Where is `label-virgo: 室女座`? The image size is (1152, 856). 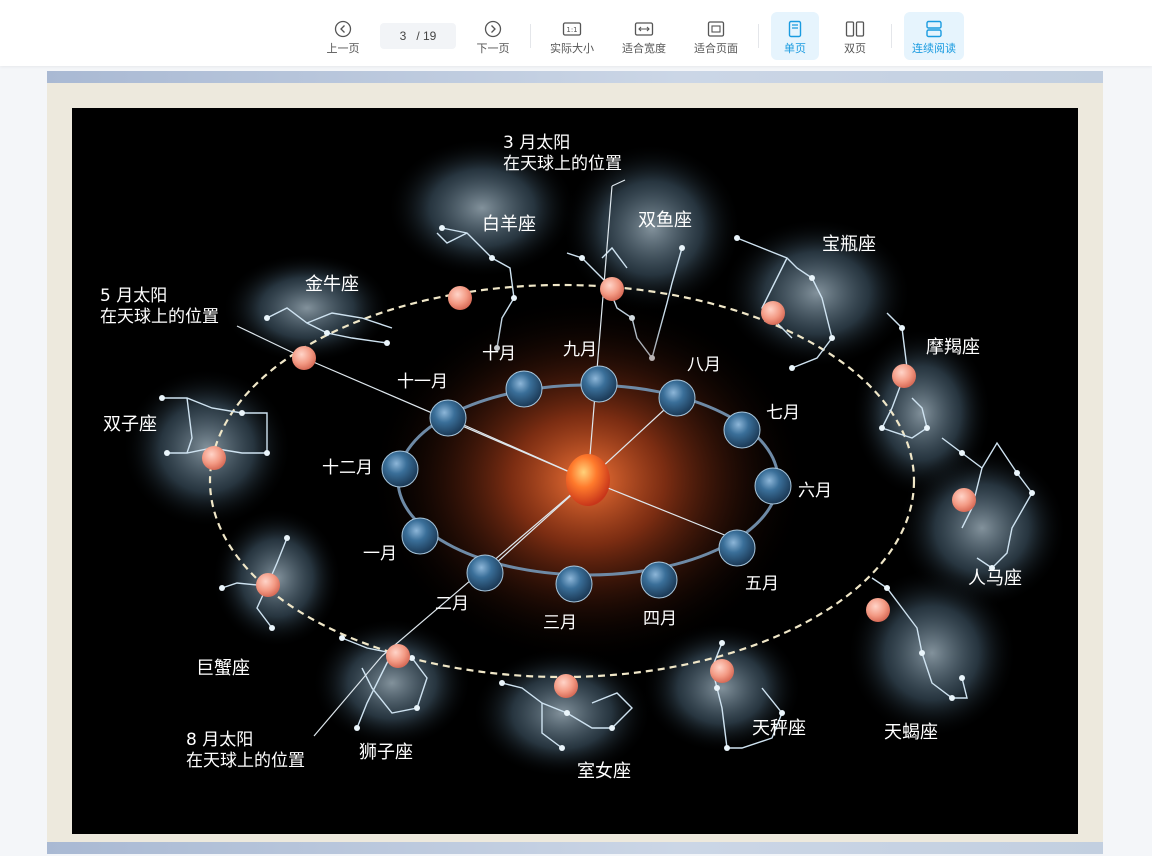
label-virgo: 室女座 is located at coordinates (604, 771).